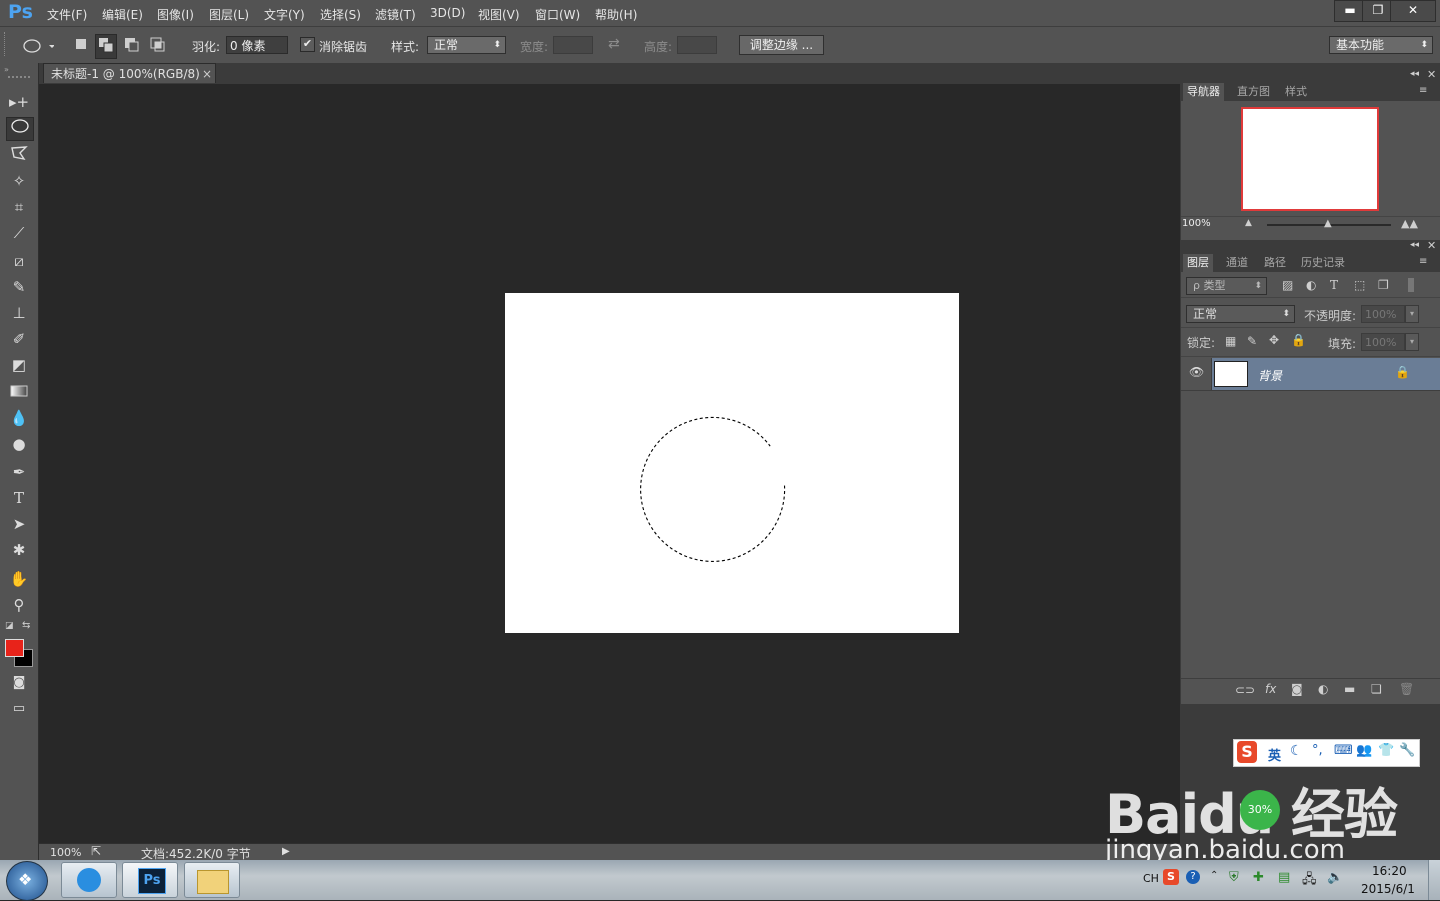 The image size is (1440, 901). What do you see at coordinates (1258, 877) in the screenshot?
I see `360-tray-icon: ✚` at bounding box center [1258, 877].